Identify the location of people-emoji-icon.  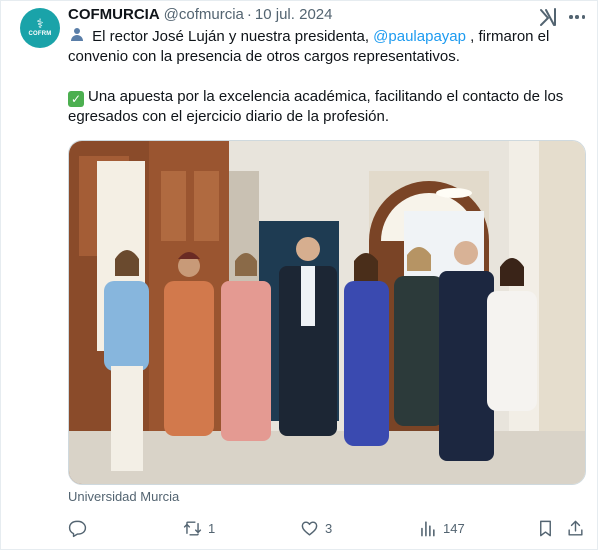
(77, 35).